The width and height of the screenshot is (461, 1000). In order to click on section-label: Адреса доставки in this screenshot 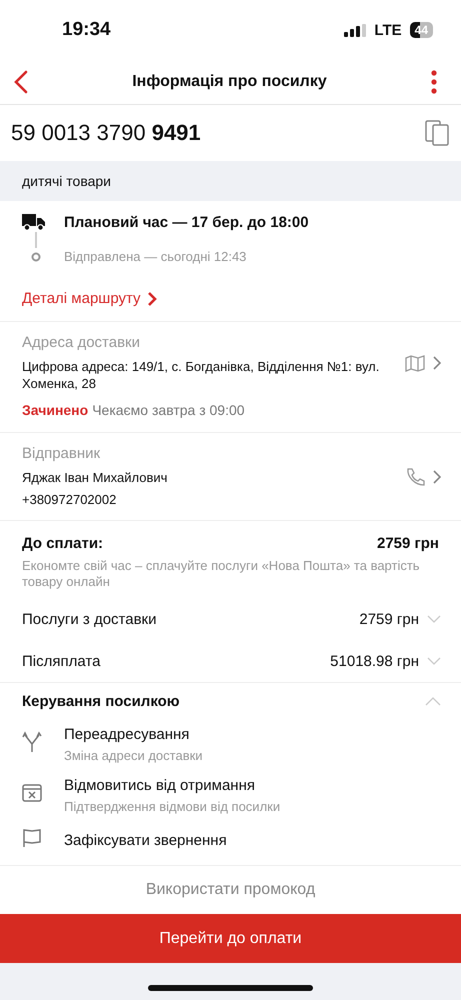, I will do `click(82, 342)`.